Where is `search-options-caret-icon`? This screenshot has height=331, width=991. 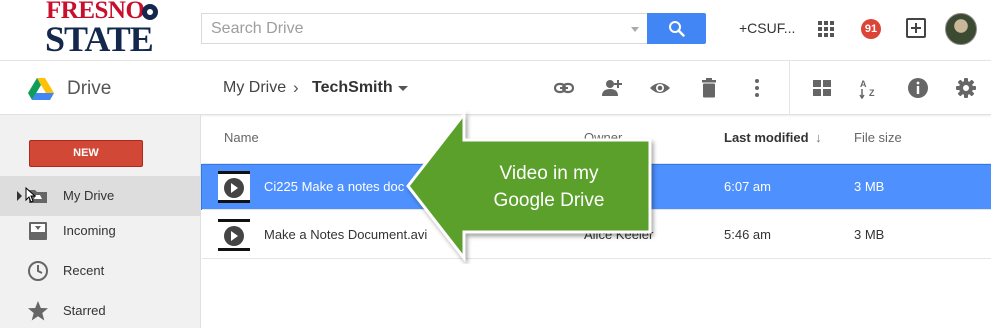 search-options-caret-icon is located at coordinates (635, 29).